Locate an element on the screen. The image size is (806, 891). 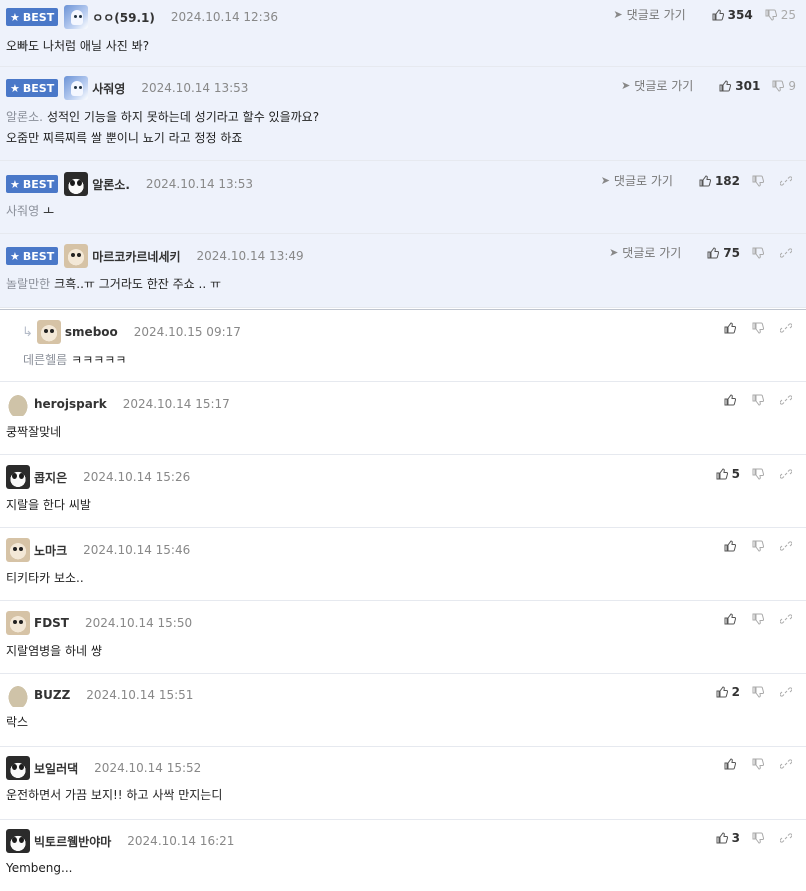
upvote-button: 301 is located at coordinates (739, 86).